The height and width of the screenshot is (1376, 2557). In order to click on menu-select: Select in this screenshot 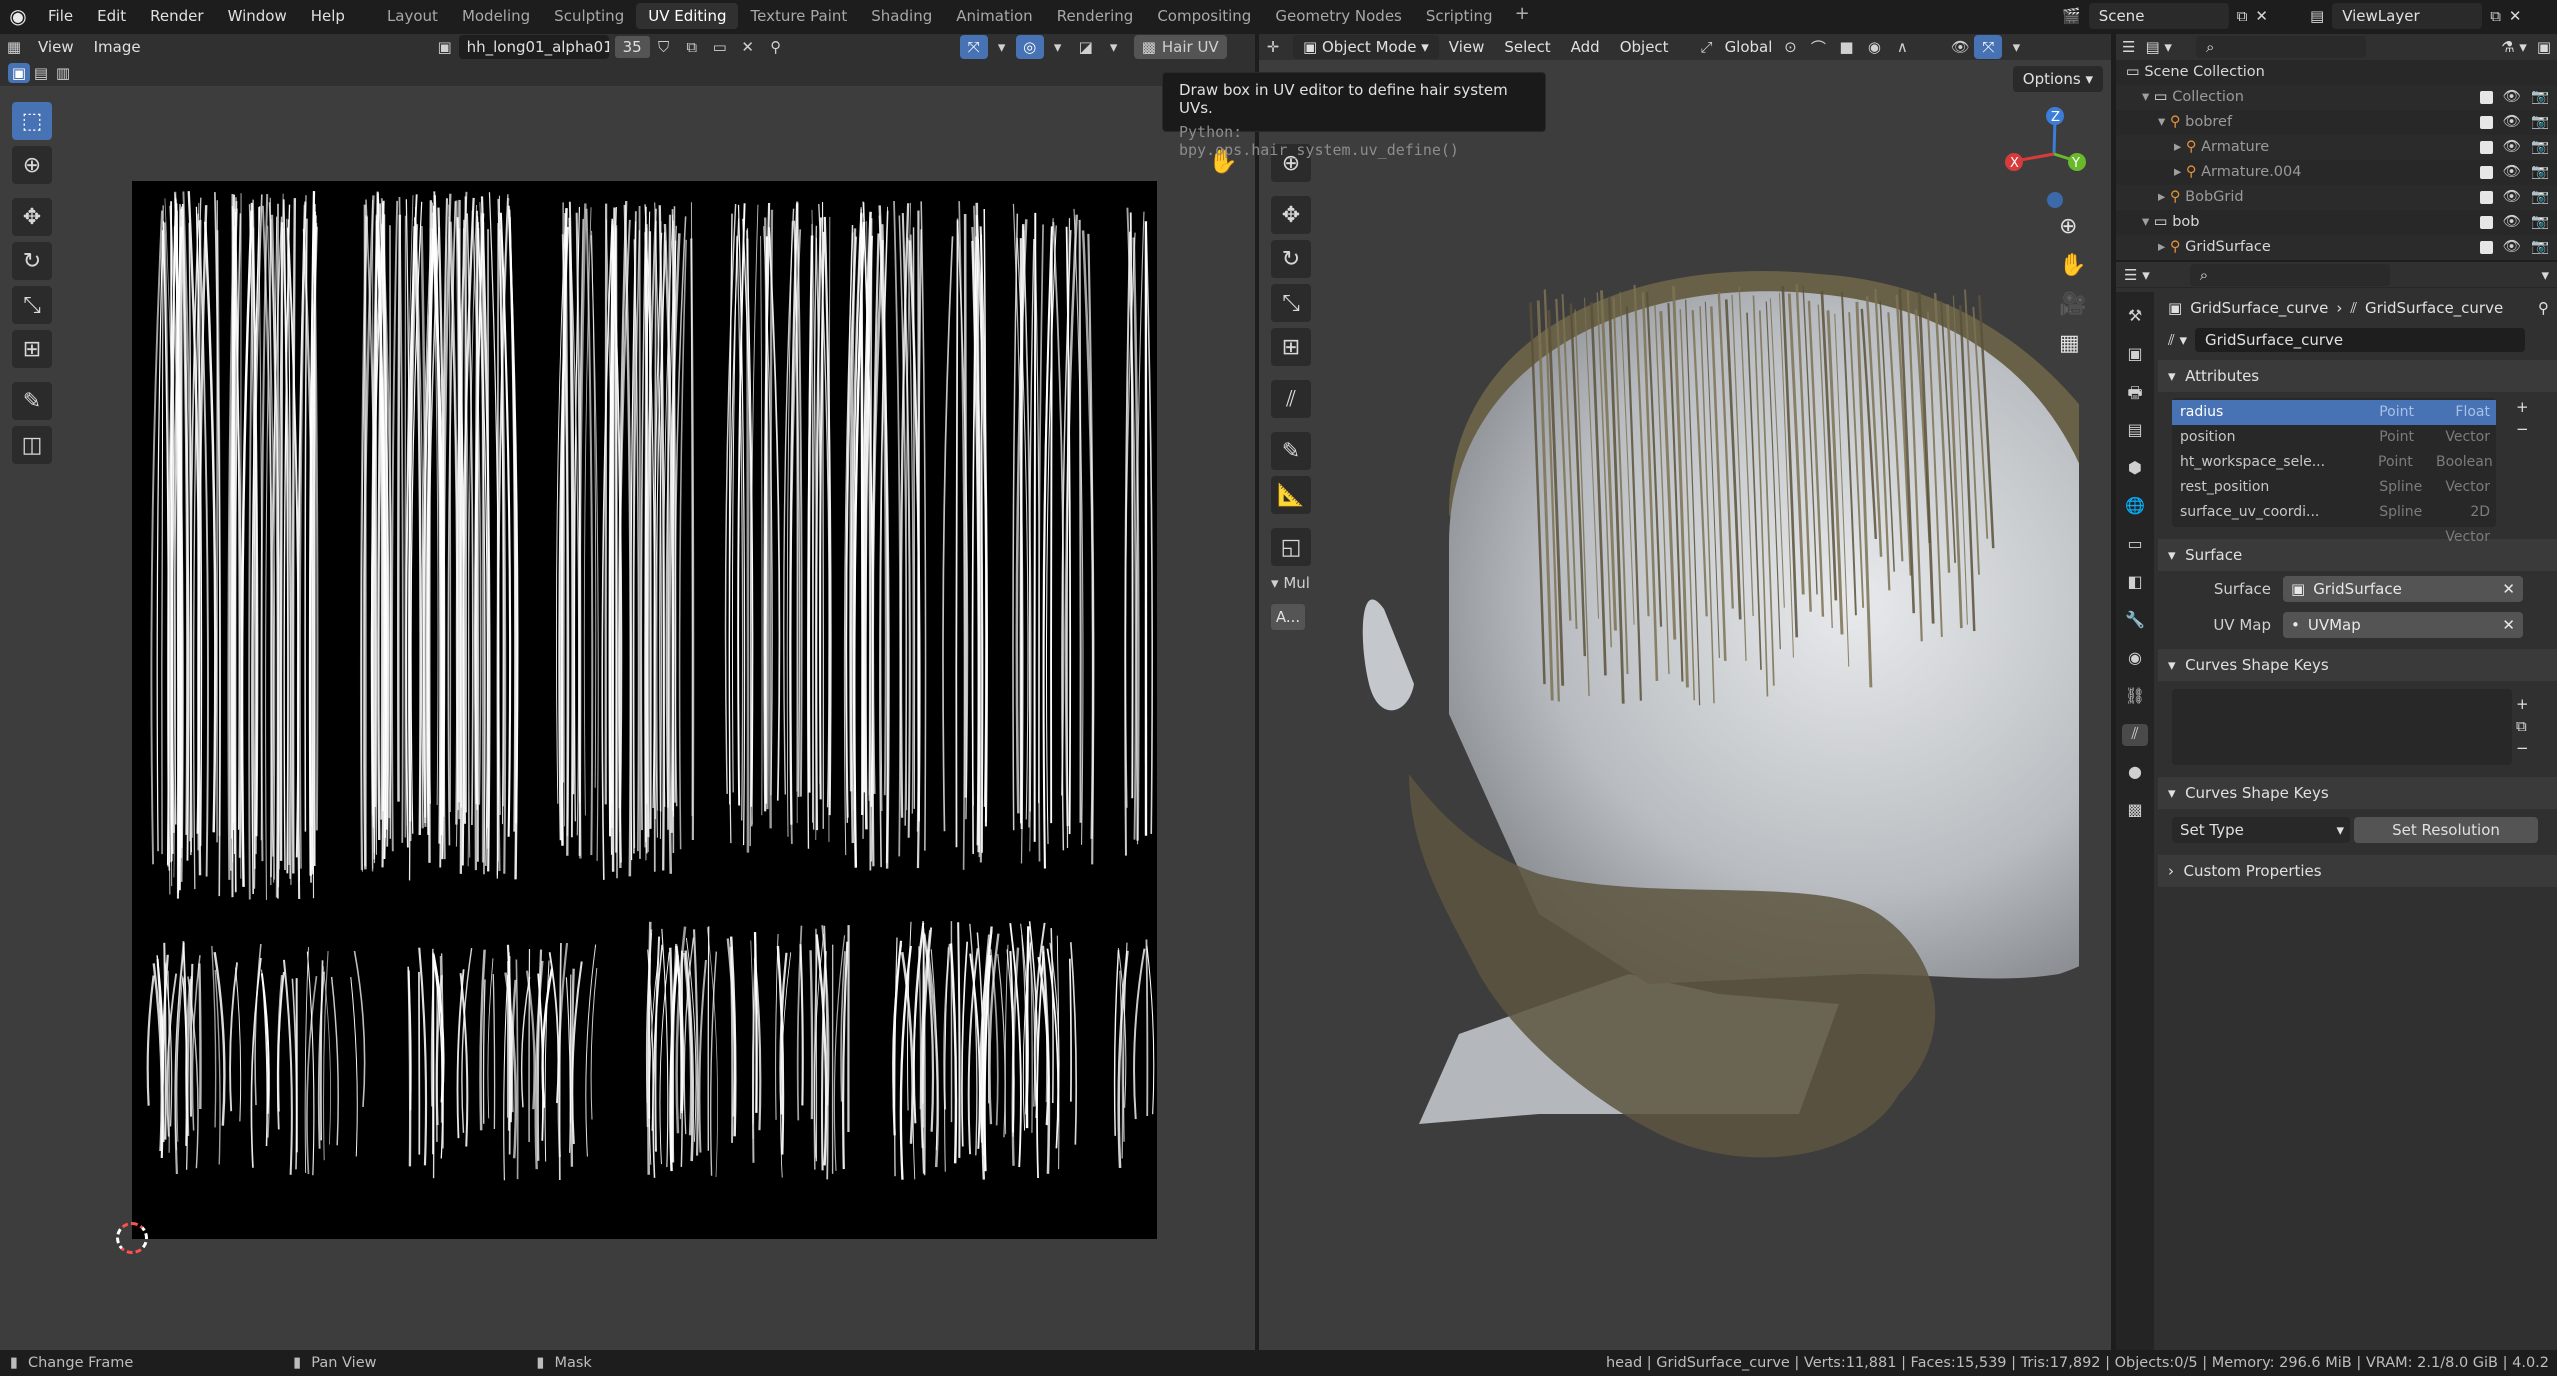, I will do `click(1527, 47)`.